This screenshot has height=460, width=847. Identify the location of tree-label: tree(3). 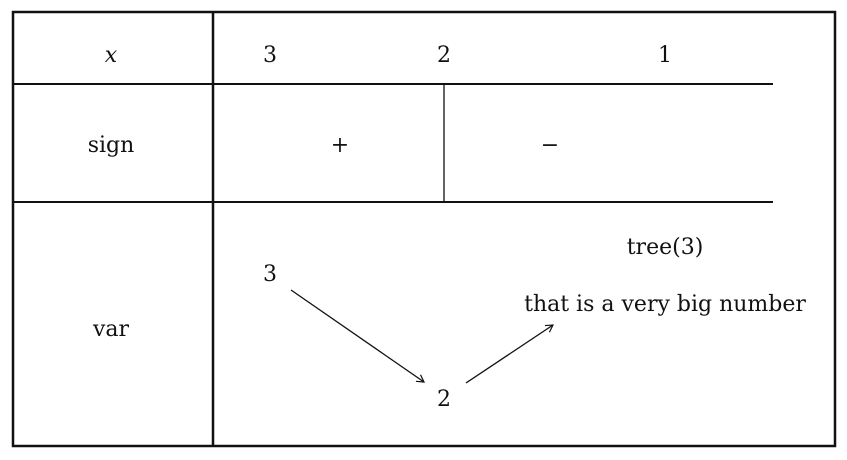
(665, 247).